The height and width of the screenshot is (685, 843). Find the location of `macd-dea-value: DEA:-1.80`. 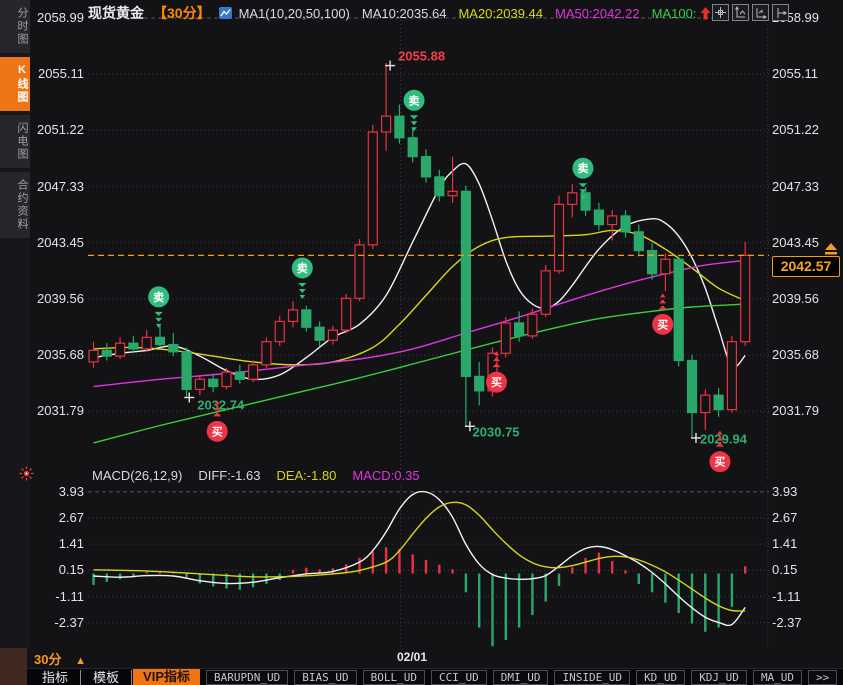

macd-dea-value: DEA:-1.80 is located at coordinates (306, 475).